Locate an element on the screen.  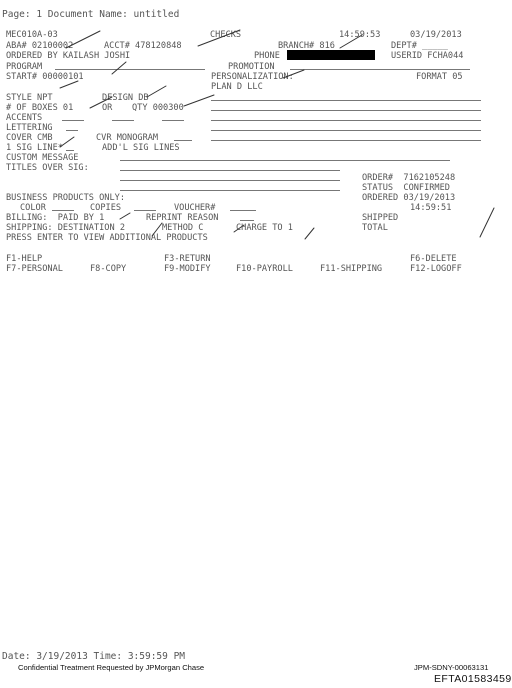
boxes-count: # OF BOXES 01 is located at coordinates (40, 108).